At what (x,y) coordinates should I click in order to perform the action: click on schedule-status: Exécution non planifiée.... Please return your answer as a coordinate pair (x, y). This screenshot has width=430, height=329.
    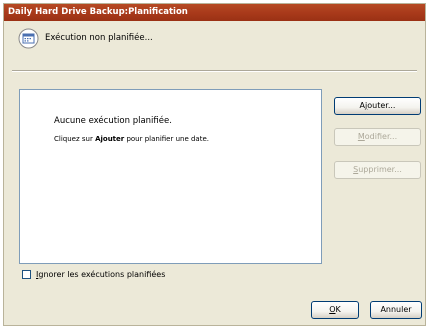
    Looking at the image, I should click on (85, 38).